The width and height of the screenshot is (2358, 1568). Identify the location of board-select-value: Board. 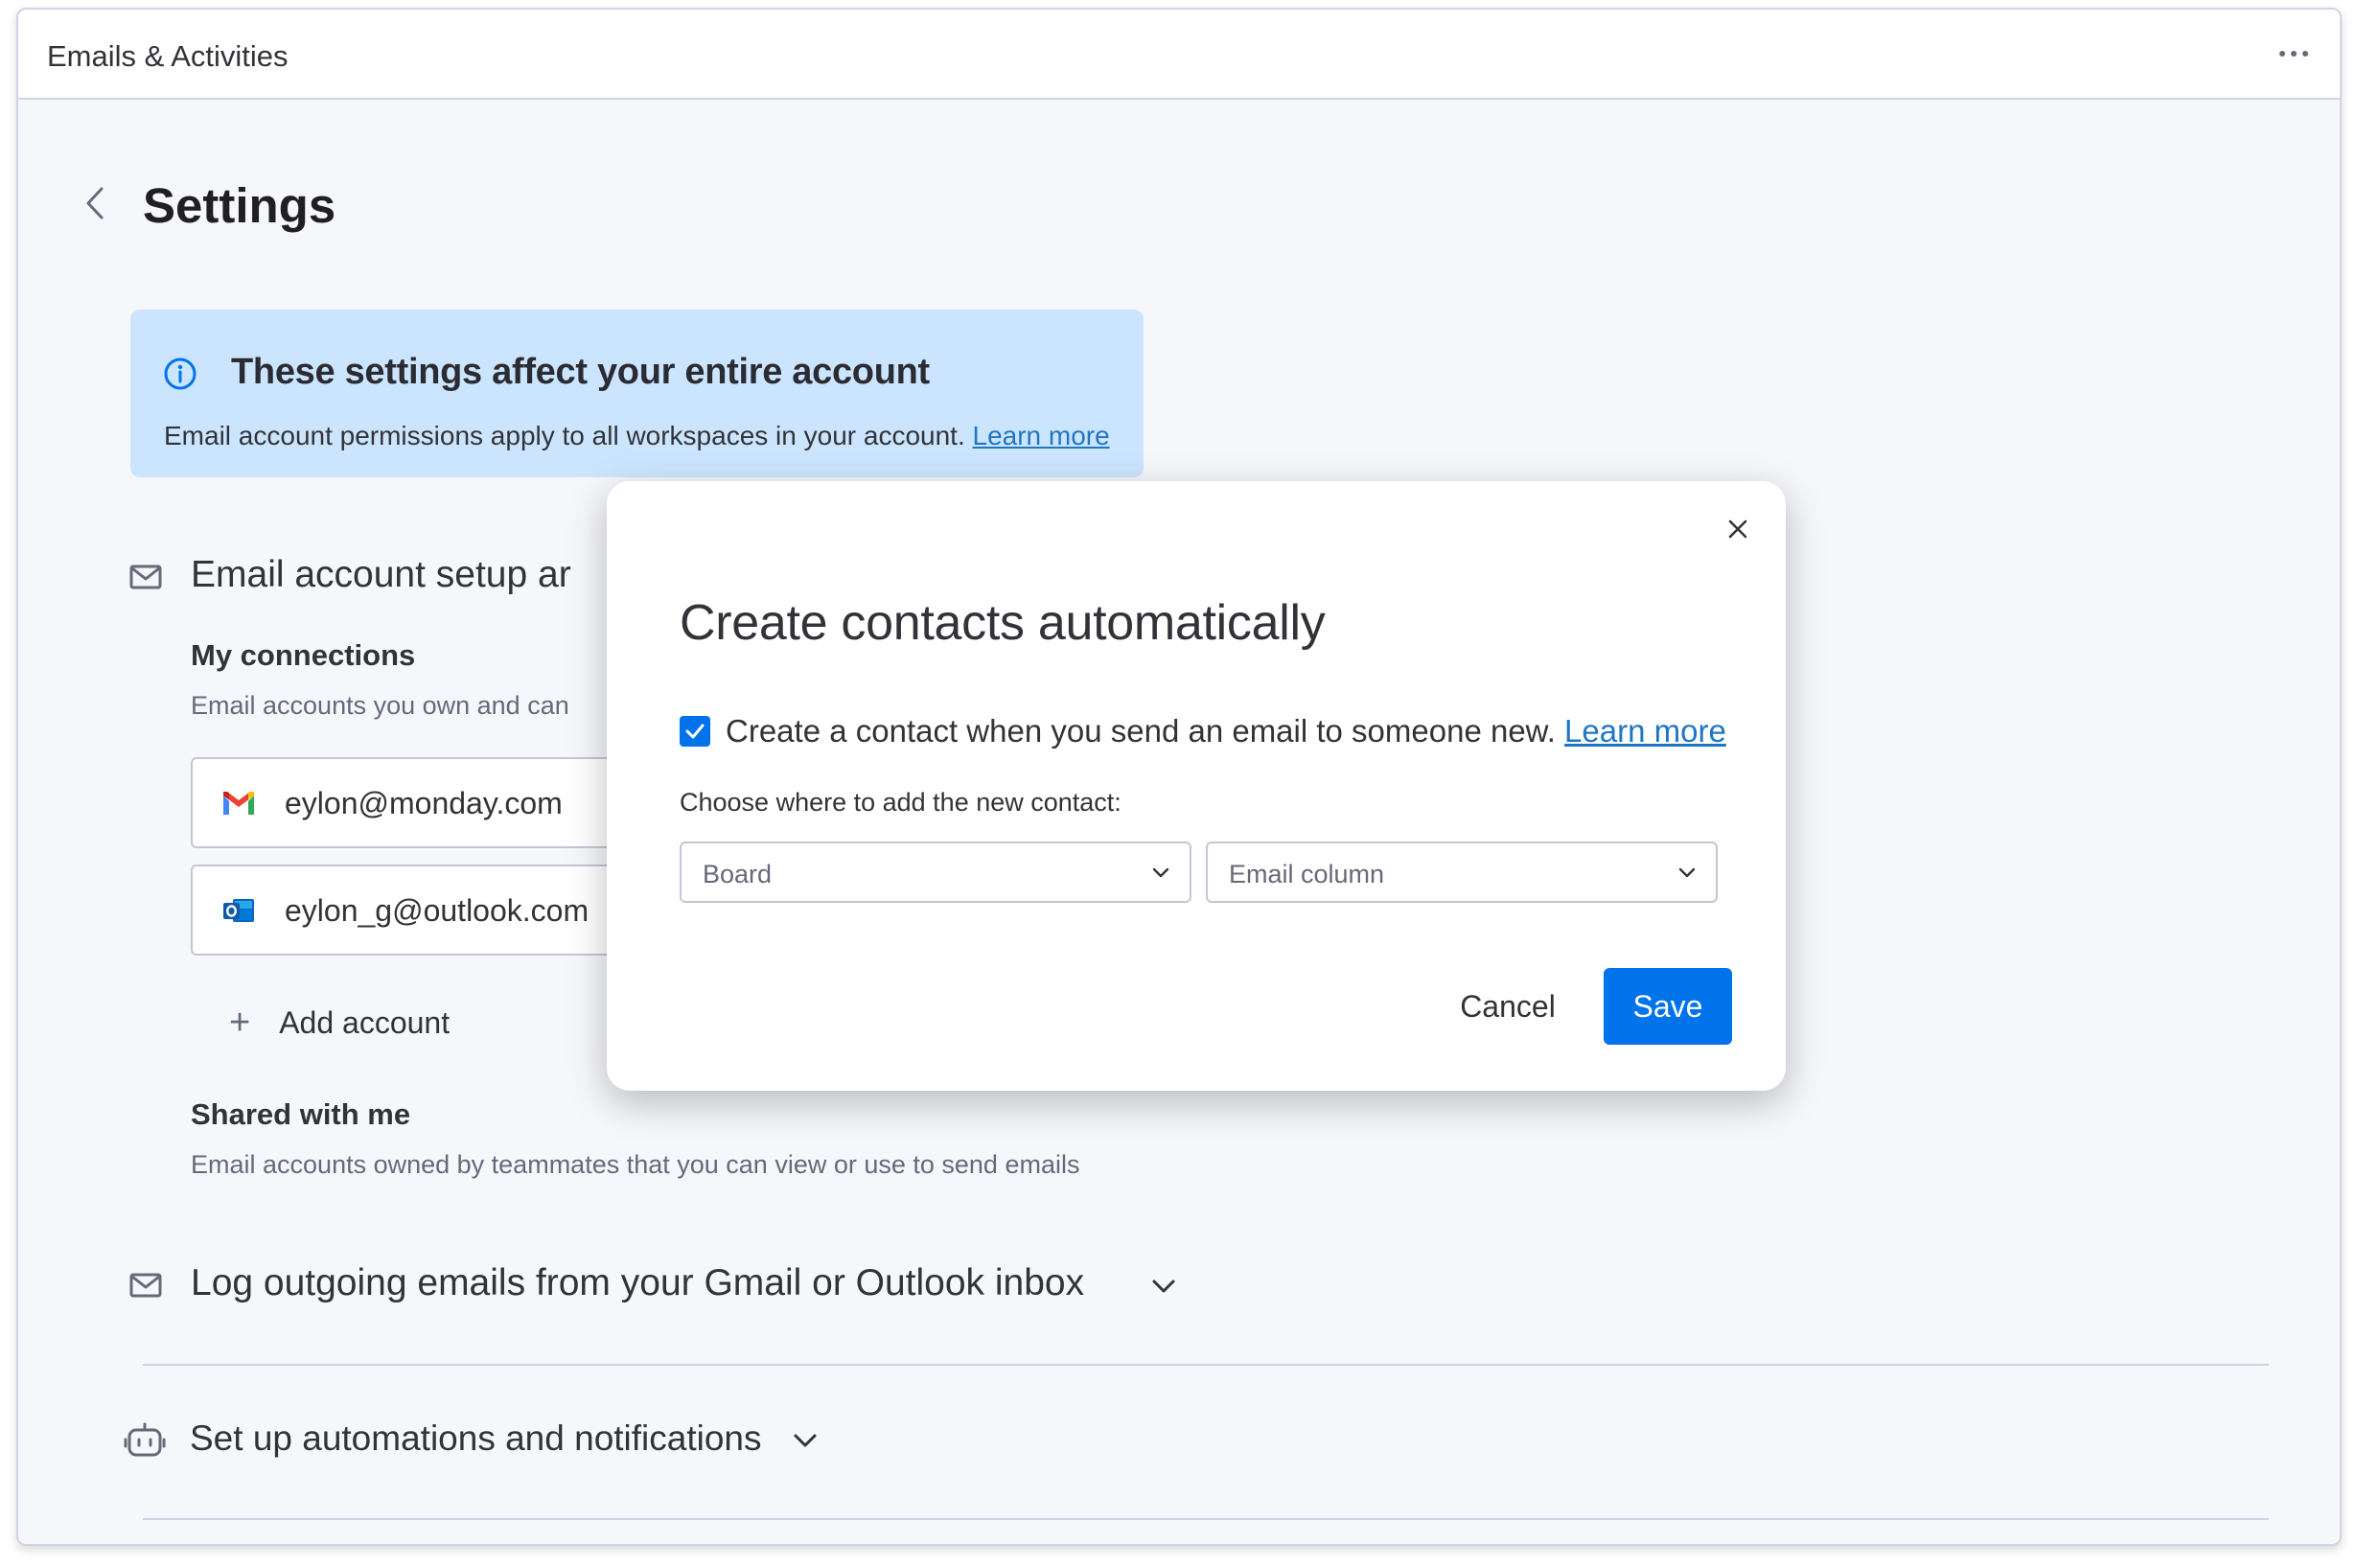
(738, 874).